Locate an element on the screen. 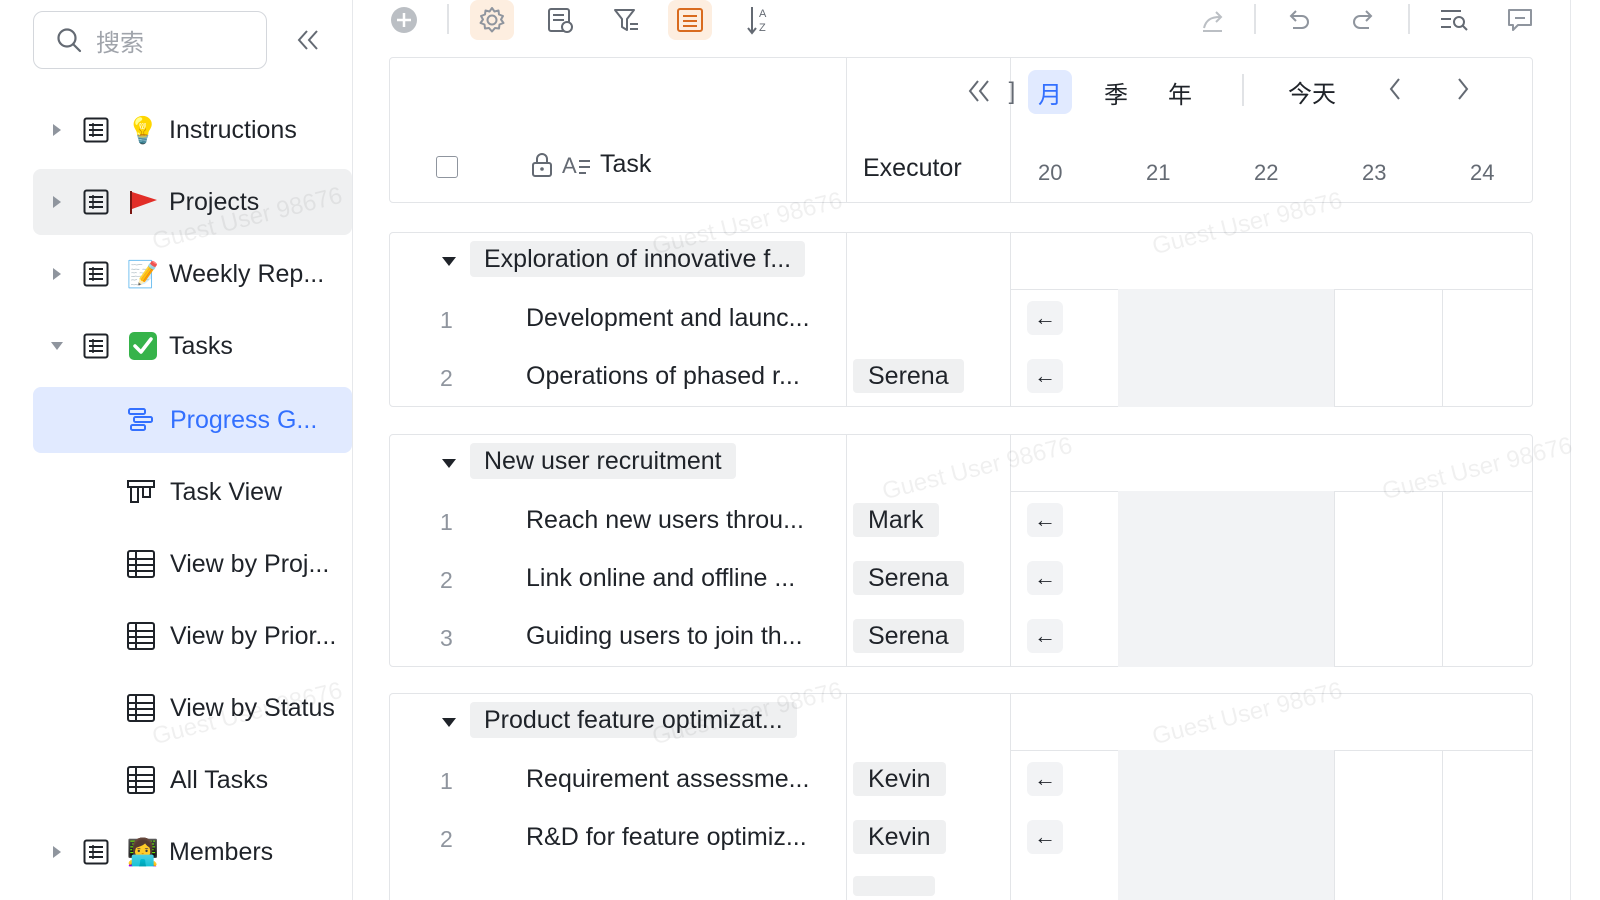 This screenshot has height=900, width=1600. redo-button is located at coordinates (1364, 20).